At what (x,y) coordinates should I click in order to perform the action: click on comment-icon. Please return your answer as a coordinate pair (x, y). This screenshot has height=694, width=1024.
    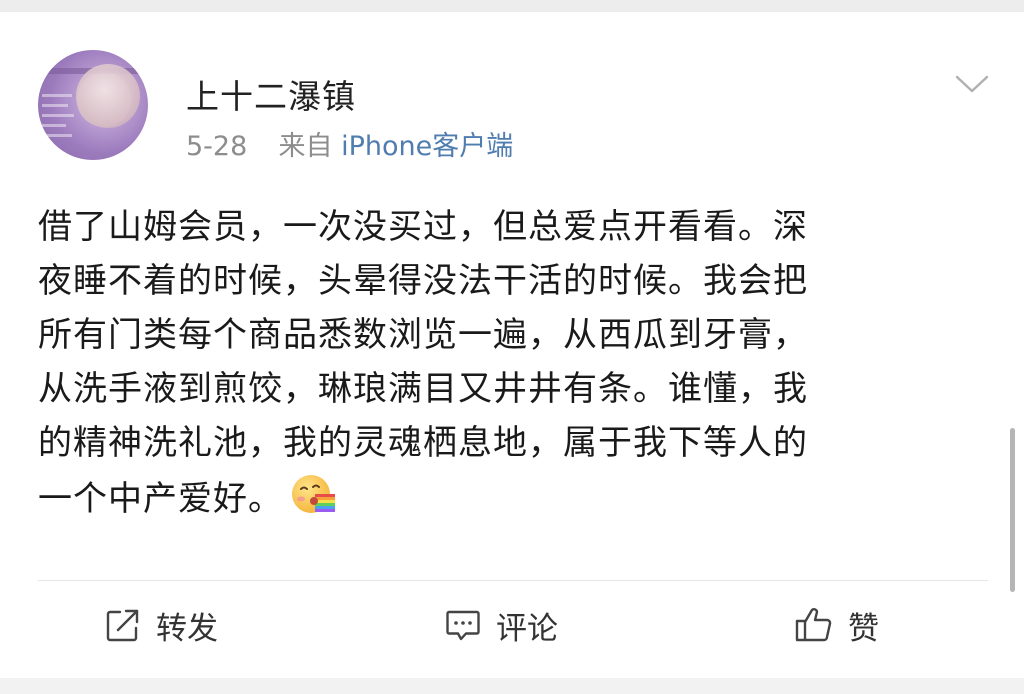
    Looking at the image, I should click on (463, 625).